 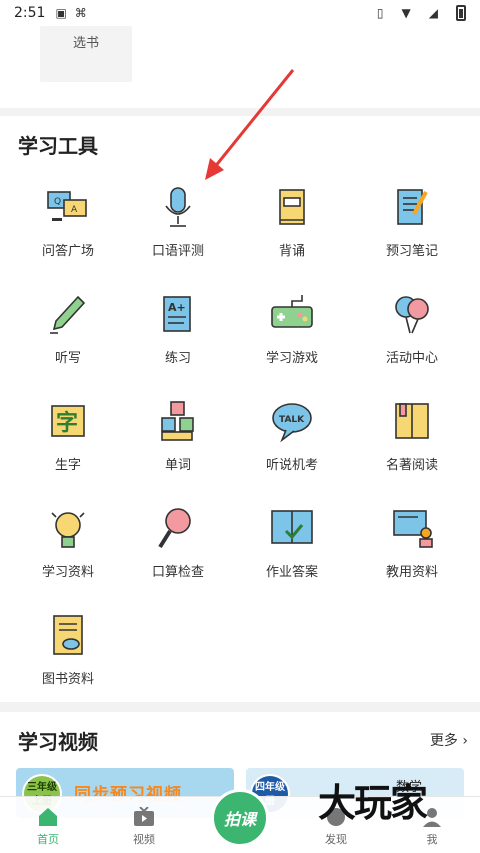 What do you see at coordinates (48, 839) in the screenshot?
I see `nav-home-label: 首页` at bounding box center [48, 839].